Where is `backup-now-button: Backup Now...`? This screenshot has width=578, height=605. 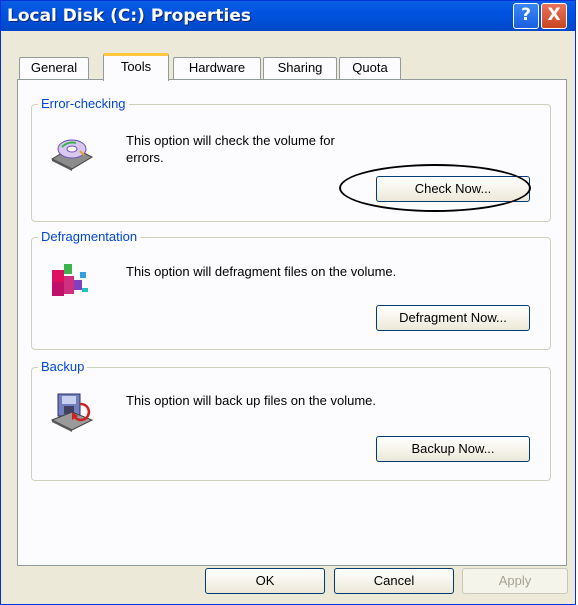 backup-now-button: Backup Now... is located at coordinates (453, 449).